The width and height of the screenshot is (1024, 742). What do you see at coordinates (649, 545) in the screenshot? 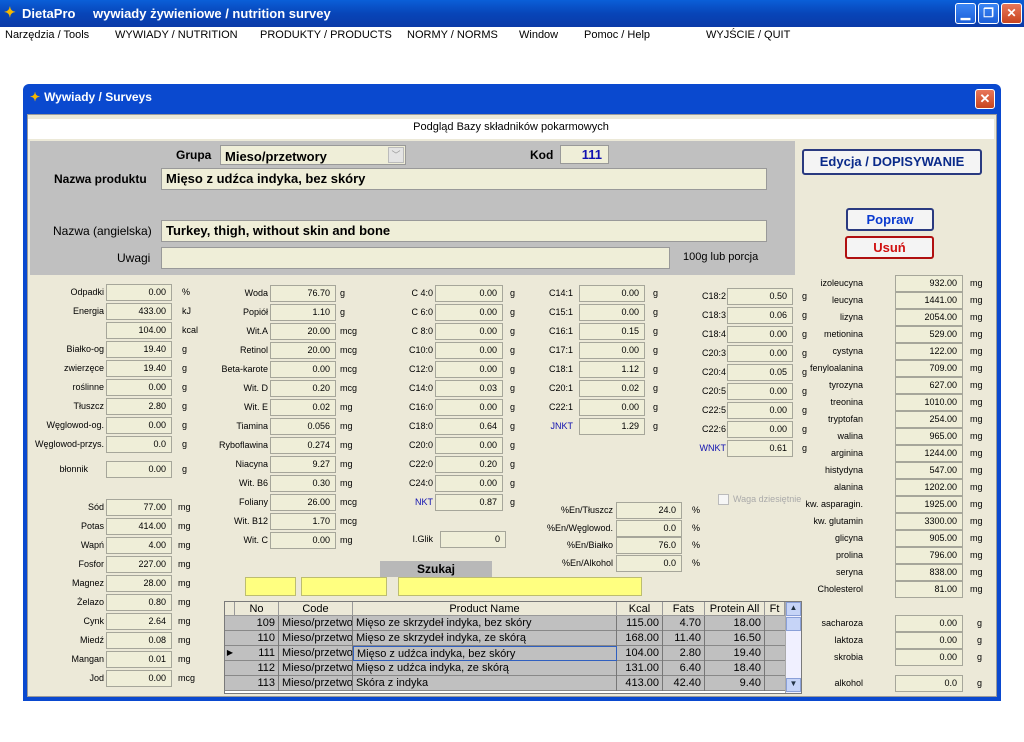
I see `-en-bia-ko-value: 76.0` at bounding box center [649, 545].